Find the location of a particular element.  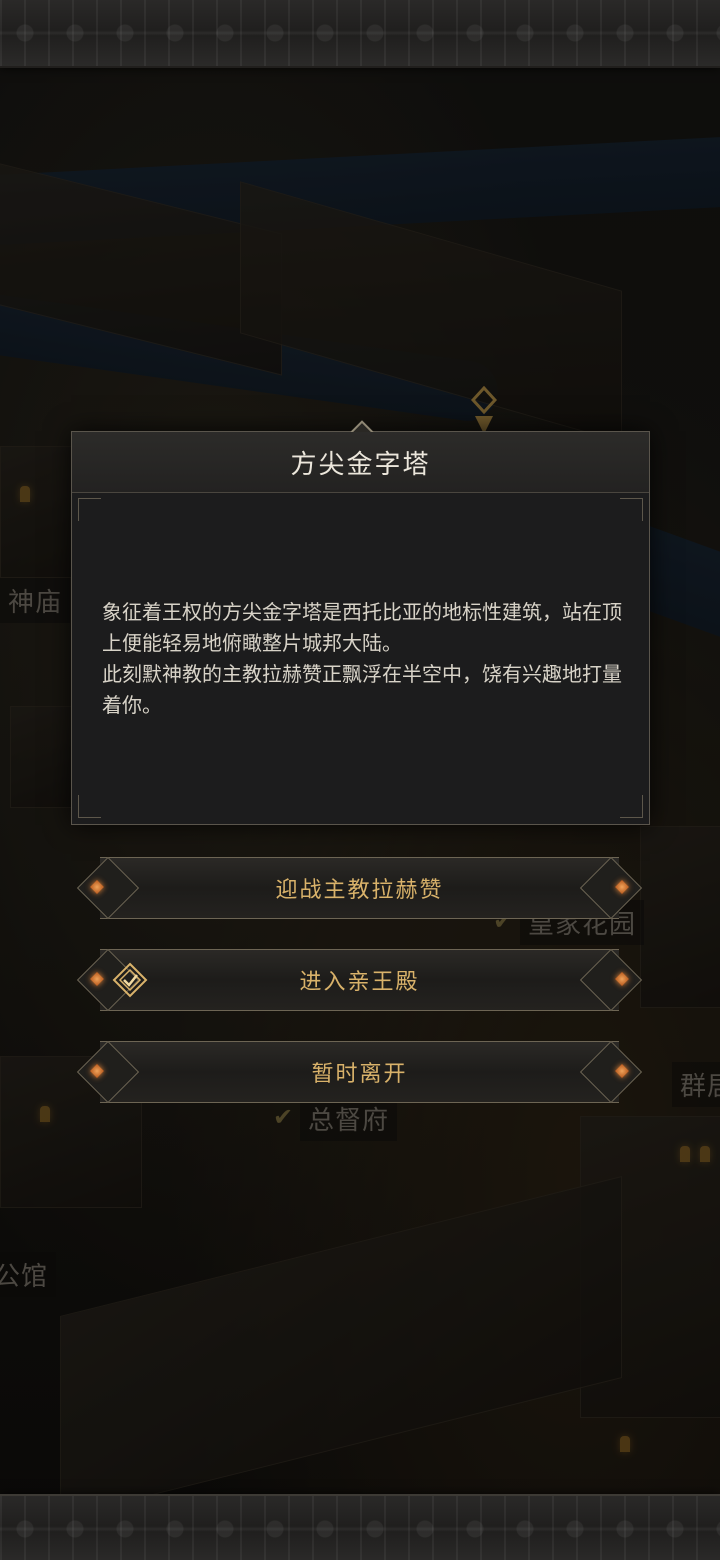

enter-palace-button: 进入亲王殿 is located at coordinates (359, 980).